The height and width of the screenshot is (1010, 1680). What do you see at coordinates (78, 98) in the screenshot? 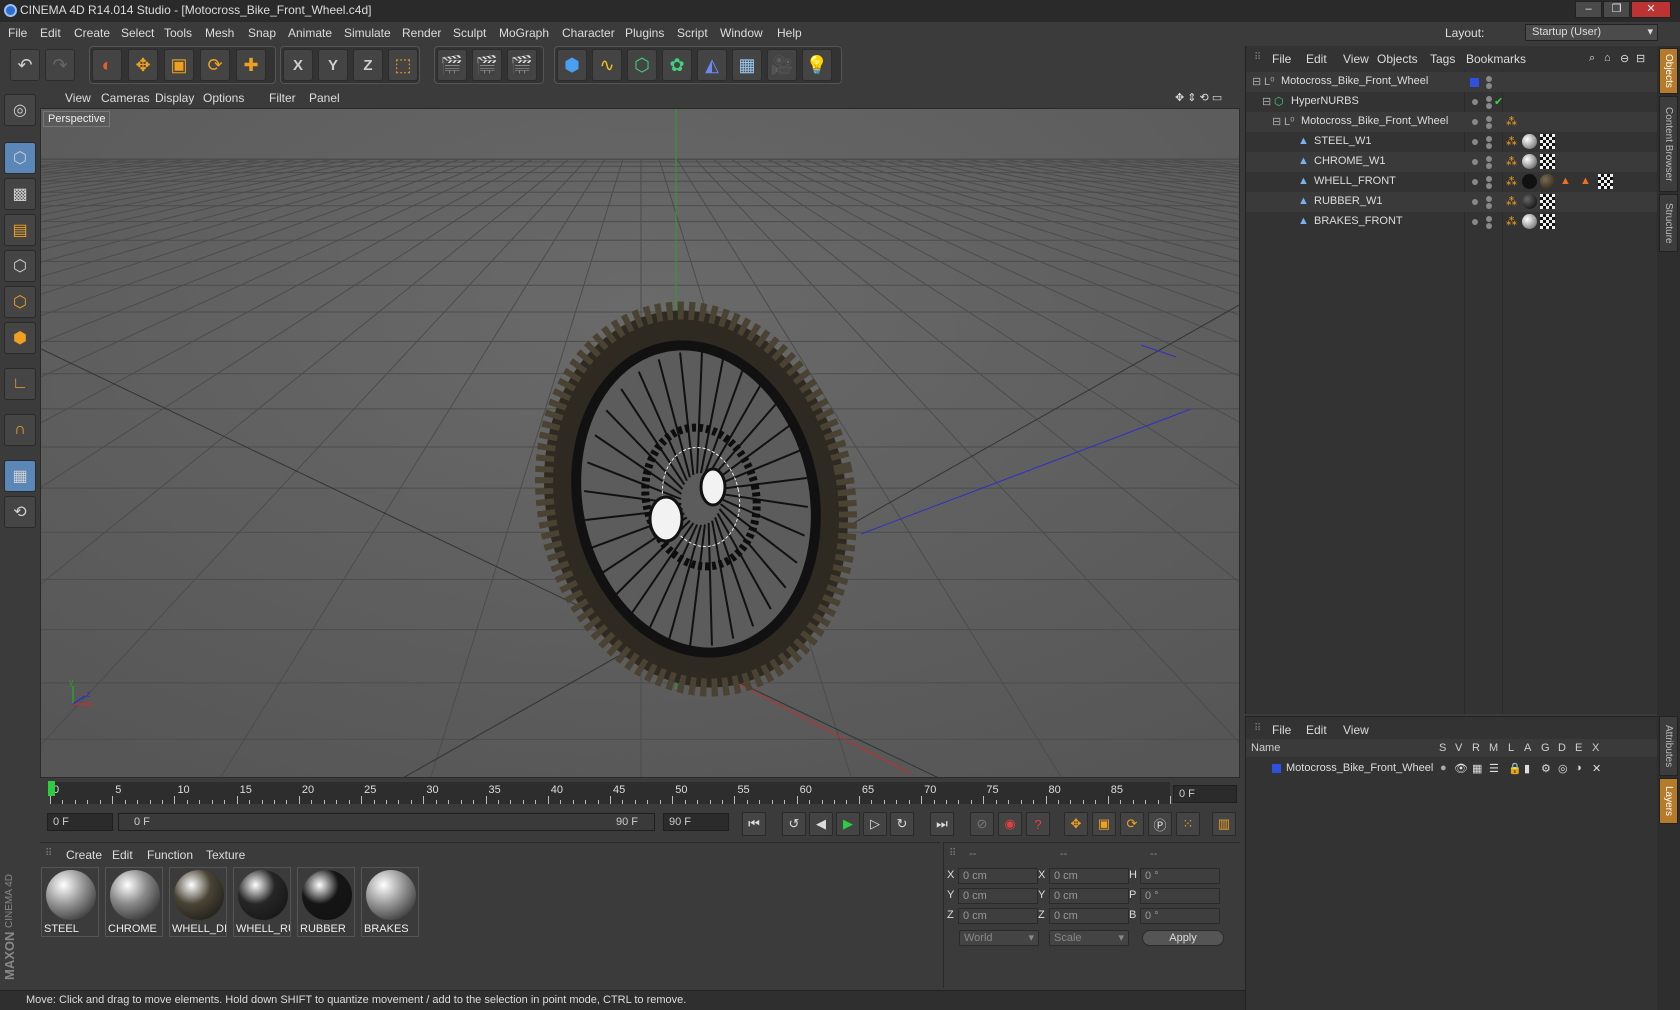
I see `viewport-menu-view: View` at bounding box center [78, 98].